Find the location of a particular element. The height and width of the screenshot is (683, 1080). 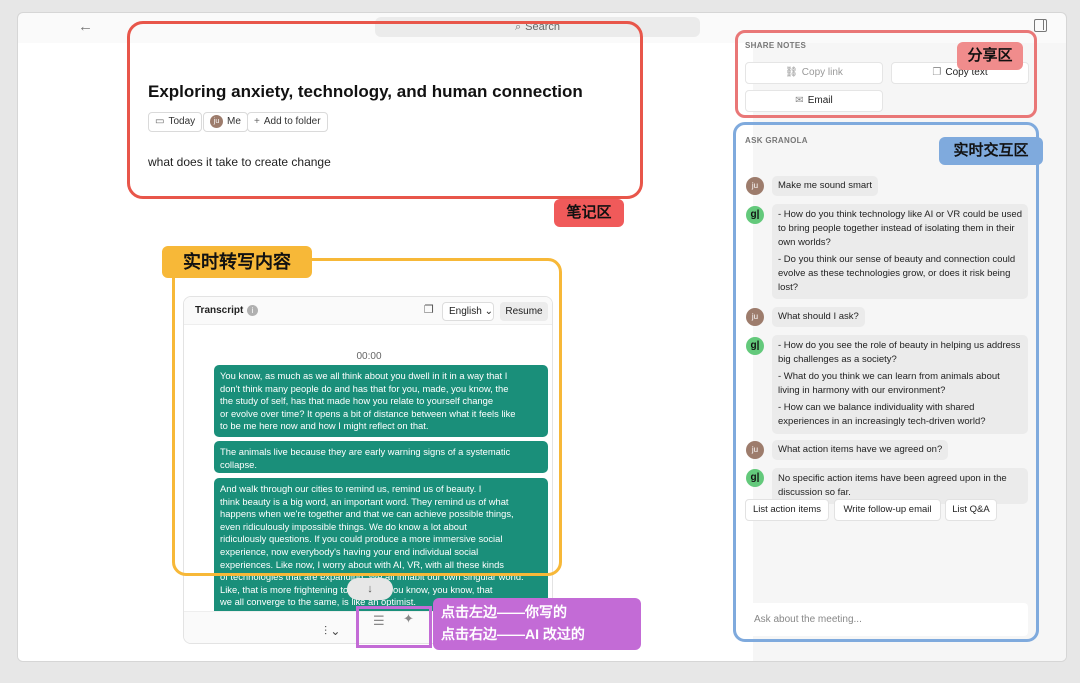

person-chip: ju Me is located at coordinates (225, 122).